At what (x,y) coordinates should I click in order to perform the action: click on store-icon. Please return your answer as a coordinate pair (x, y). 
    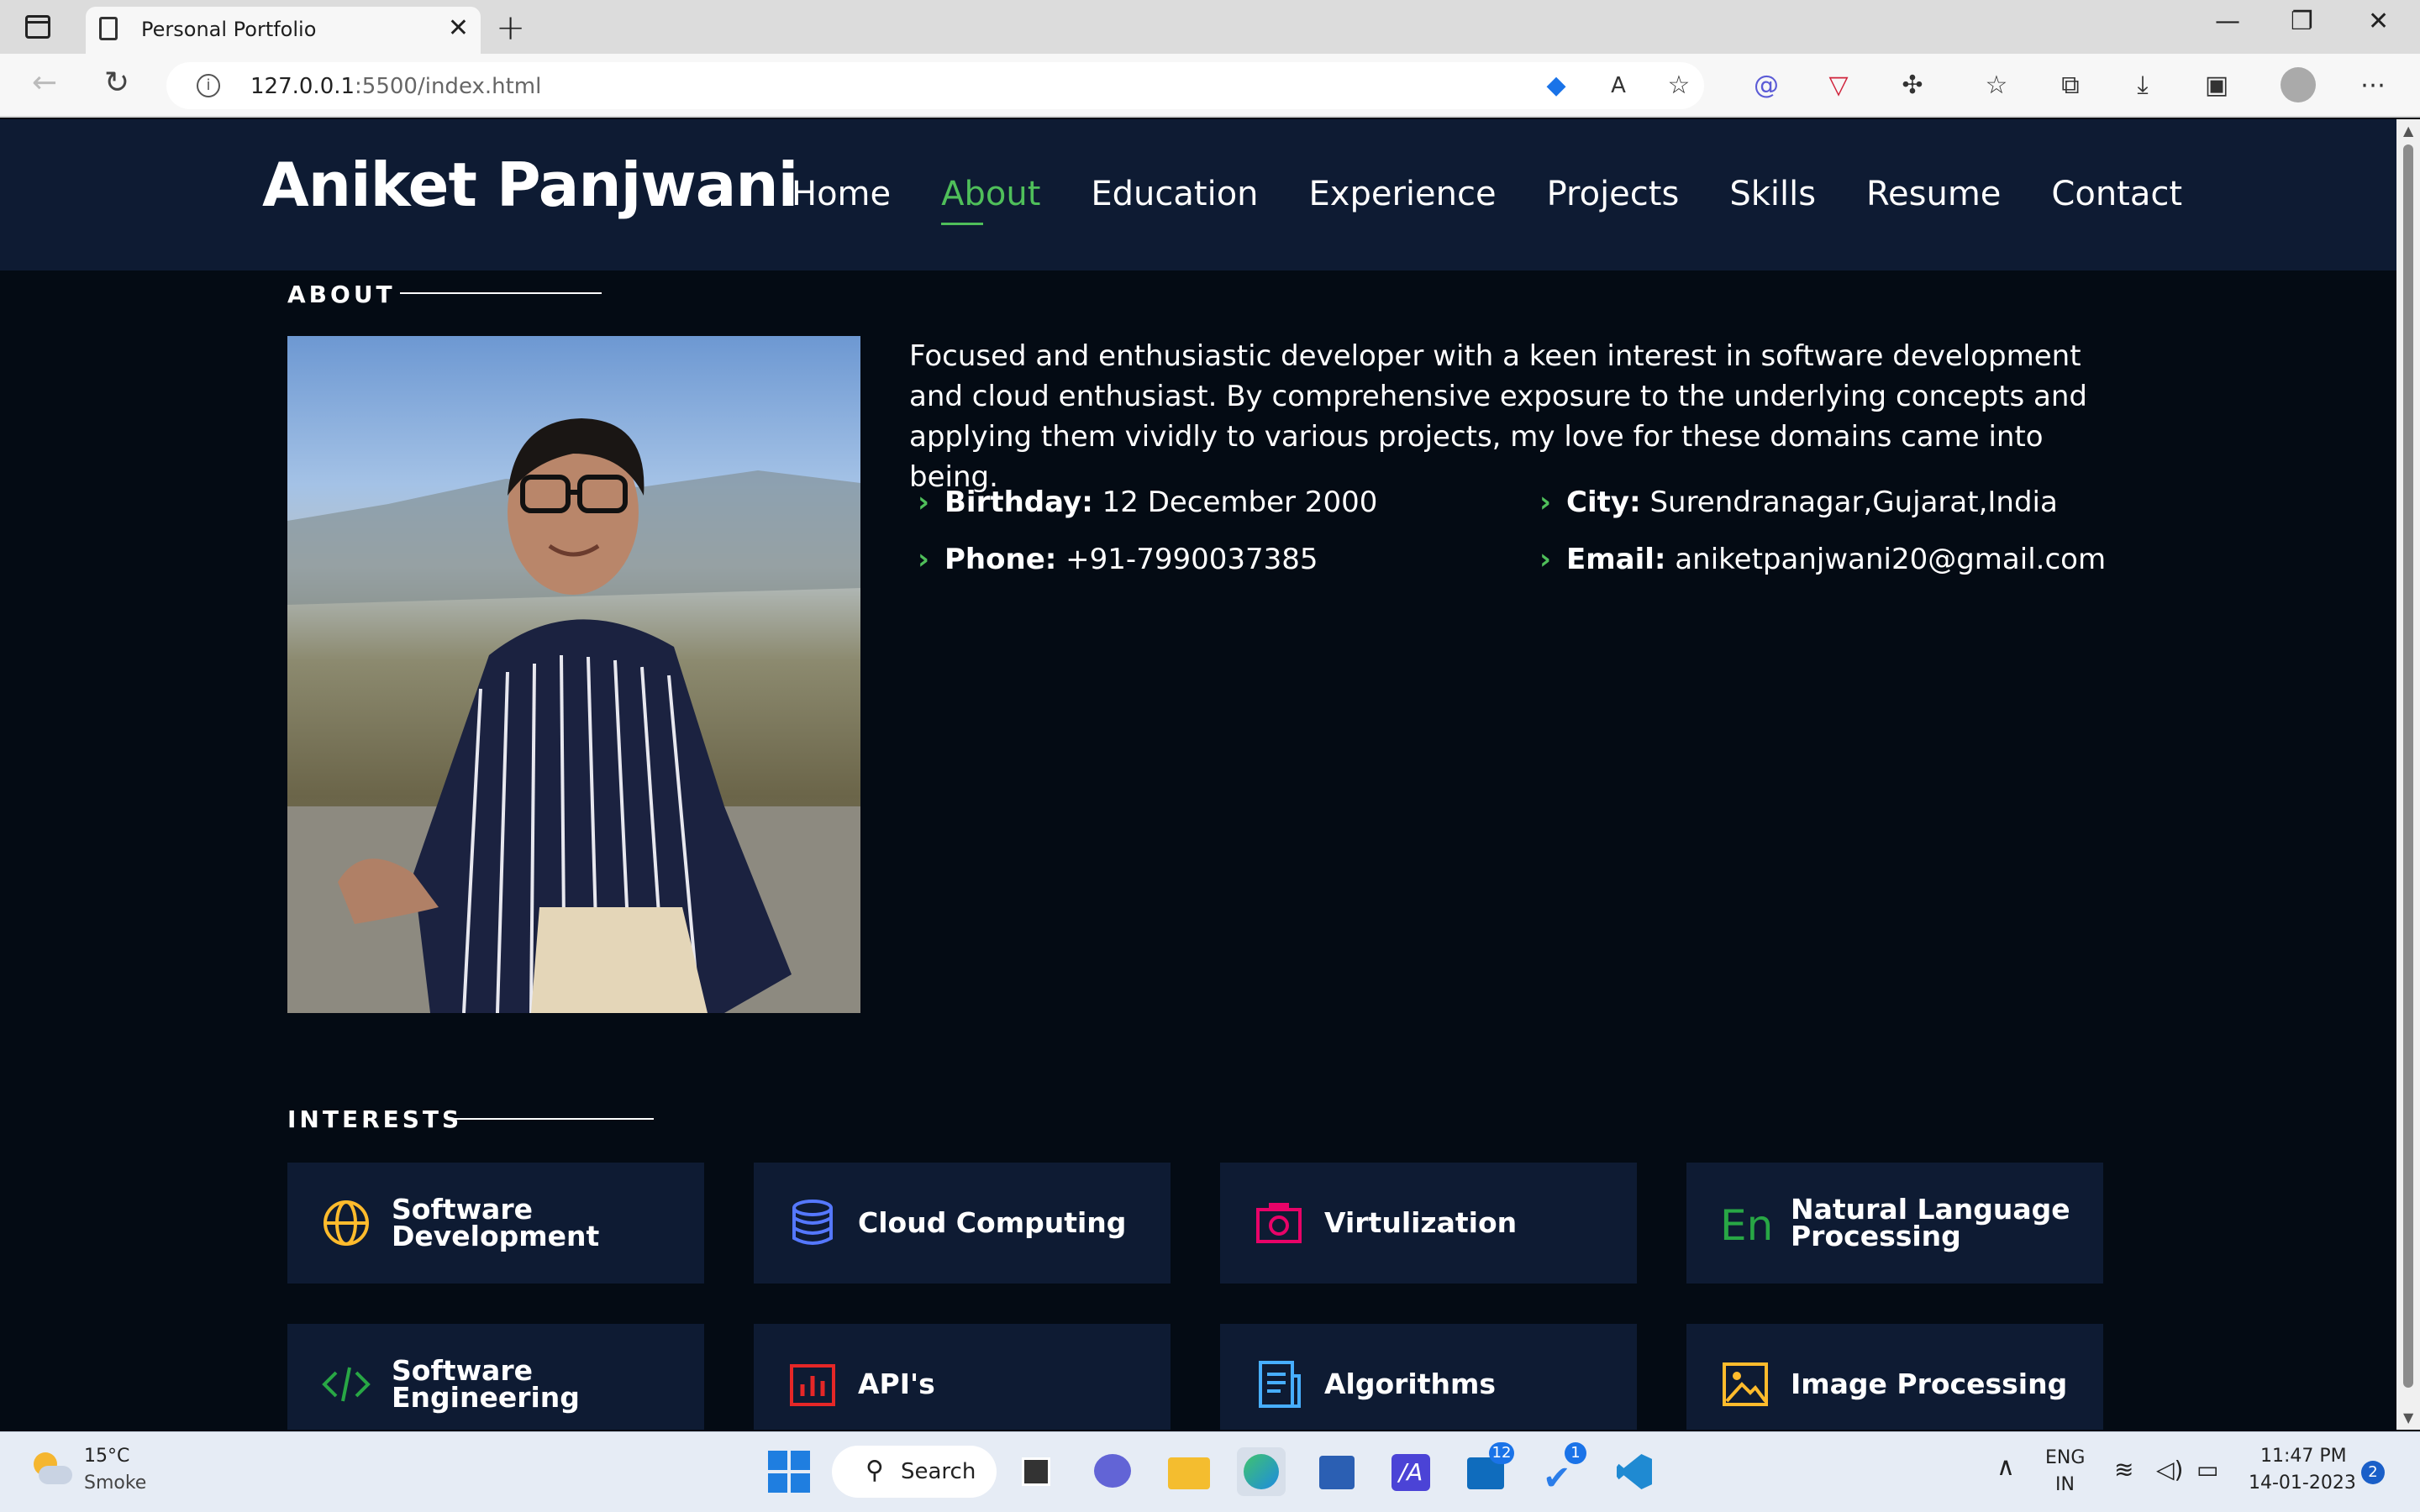
    Looking at the image, I should click on (1337, 1471).